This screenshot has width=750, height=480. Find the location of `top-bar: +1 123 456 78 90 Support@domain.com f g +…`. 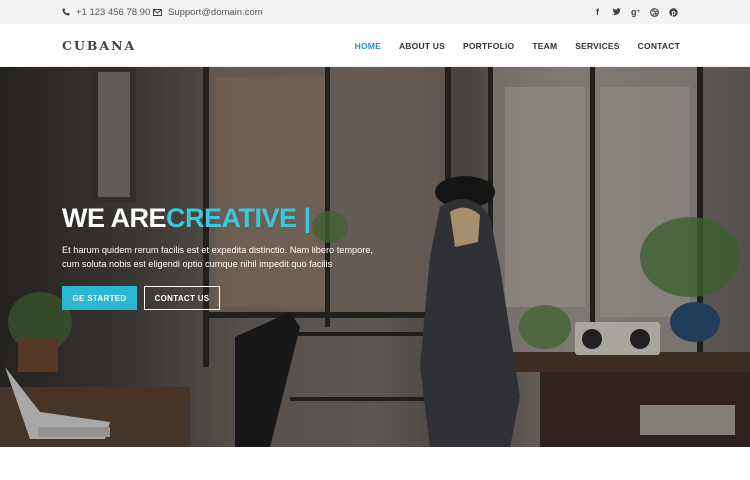

top-bar: +1 123 456 78 90 Support@domain.com f g +… is located at coordinates (375, 12).